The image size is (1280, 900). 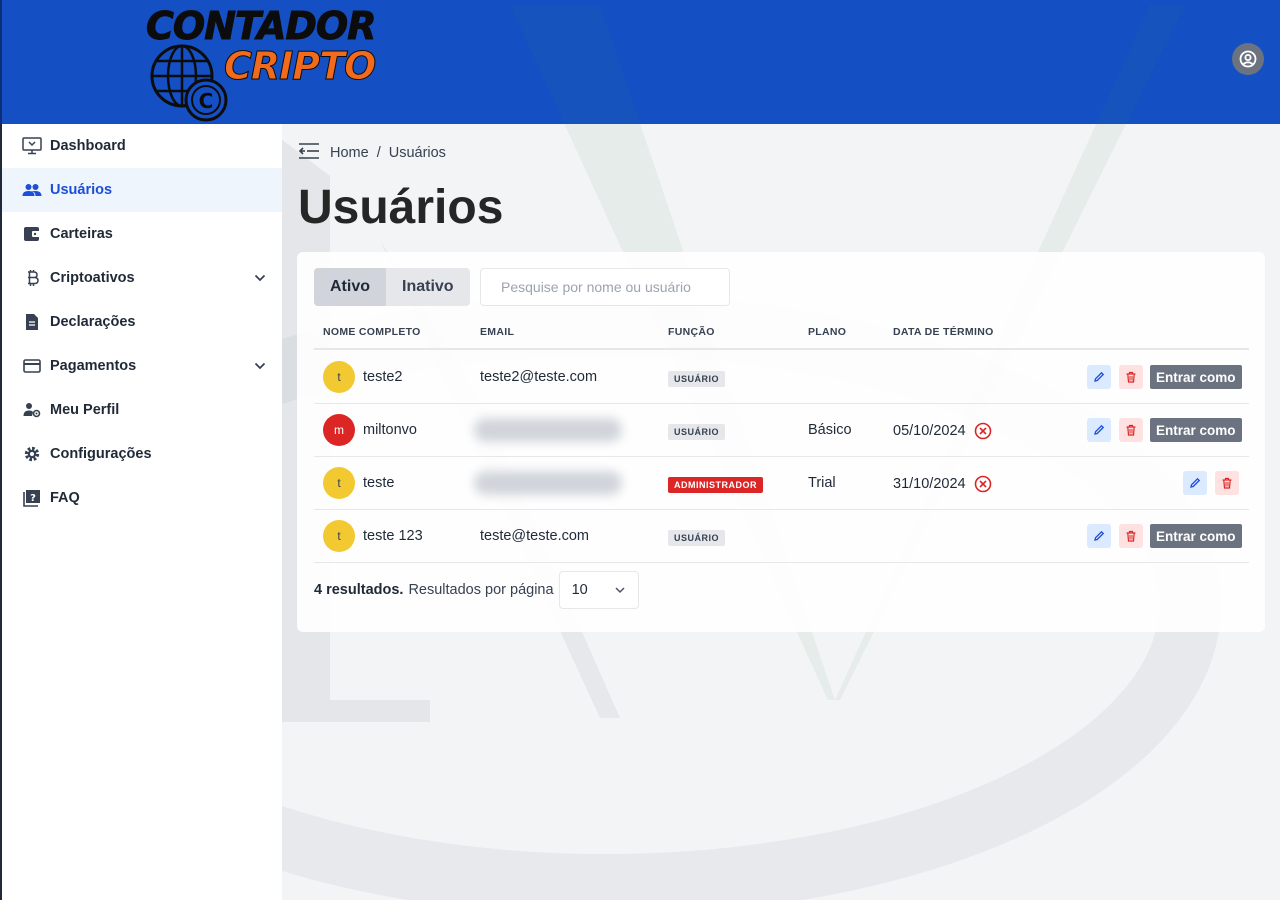 I want to click on user-account-button, so click(x=1248, y=59).